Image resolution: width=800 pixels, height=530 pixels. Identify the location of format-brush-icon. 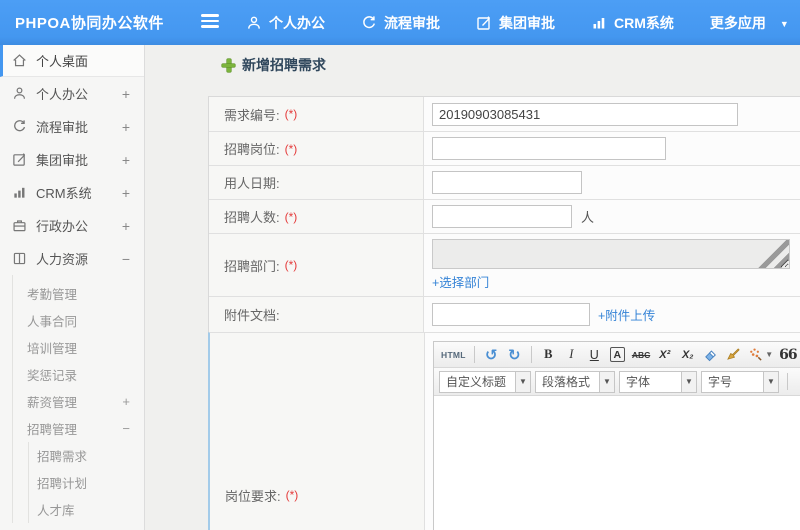
(733, 354).